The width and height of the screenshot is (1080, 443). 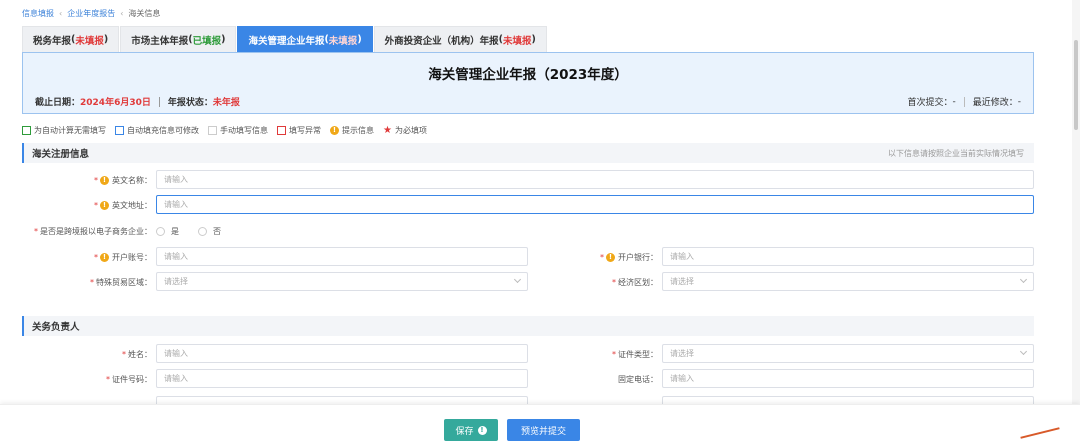 What do you see at coordinates (441, 41) in the screenshot?
I see `tab-label: 外商投资企业（机构）年报` at bounding box center [441, 41].